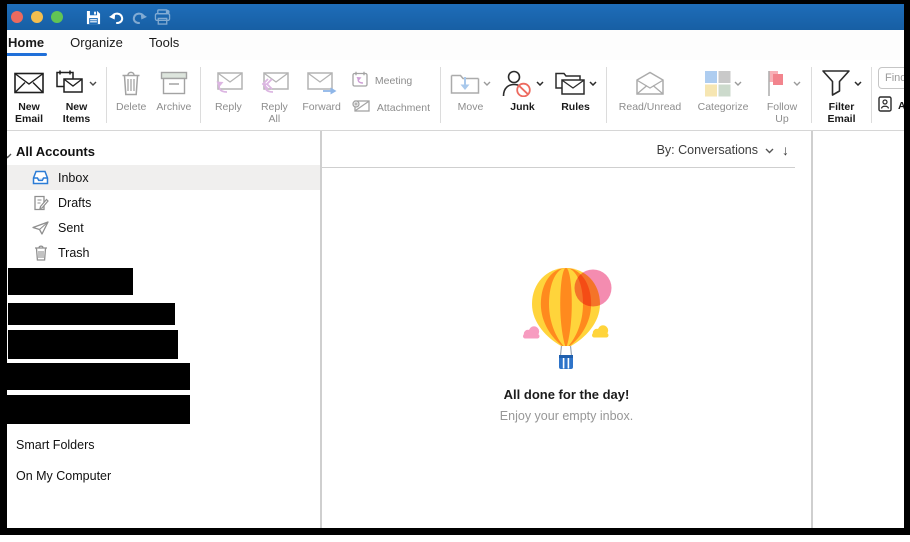 The image size is (910, 542). I want to click on reply-all-arrow-envelope-icon, so click(274, 83).